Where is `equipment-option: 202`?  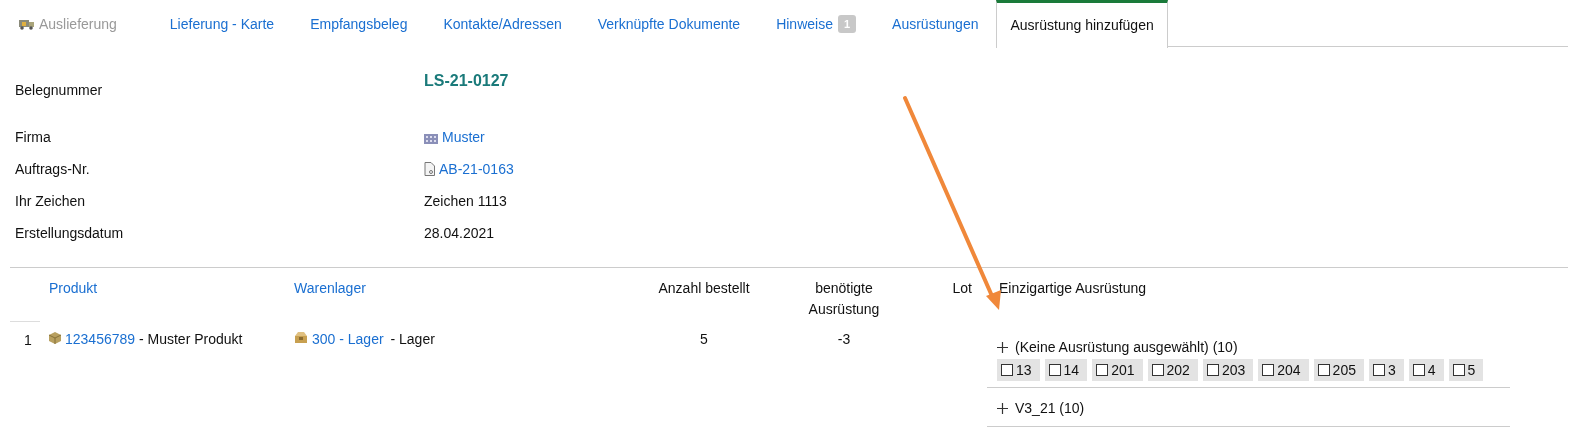
equipment-option: 202 is located at coordinates (1172, 370).